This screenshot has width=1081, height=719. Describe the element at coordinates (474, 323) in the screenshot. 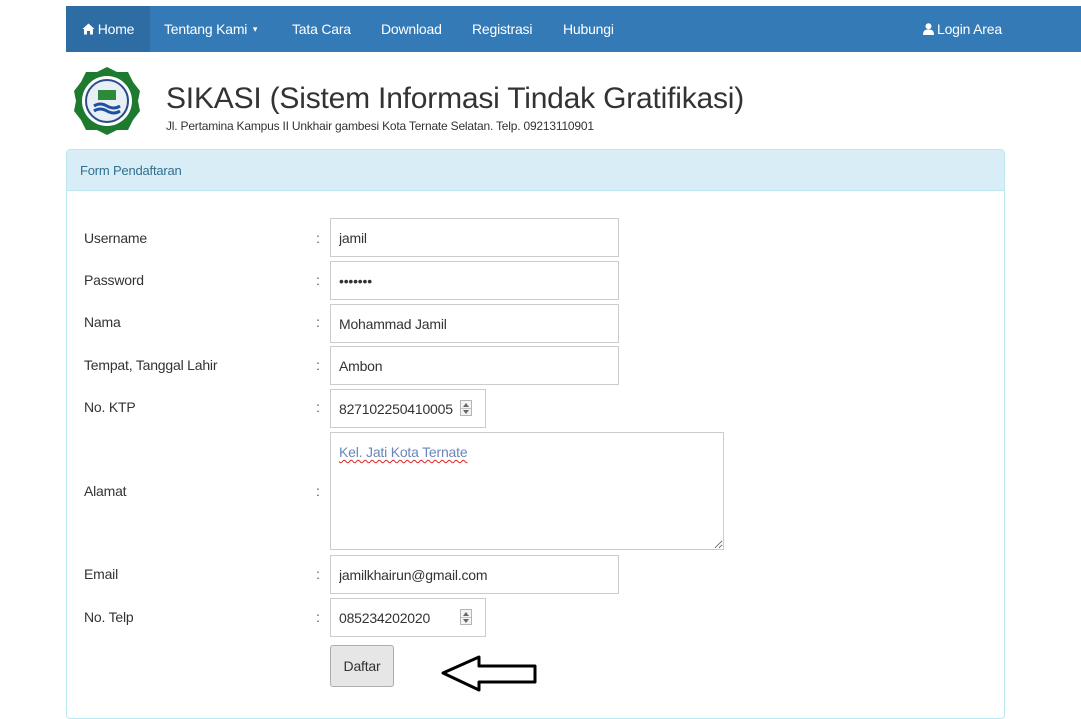

I see `nama-input` at that location.